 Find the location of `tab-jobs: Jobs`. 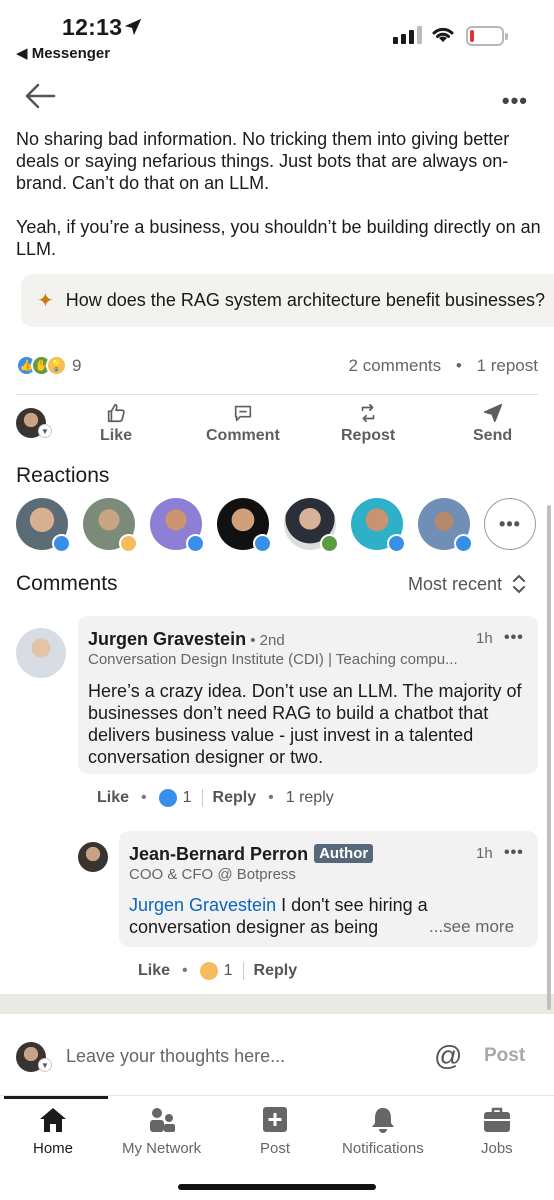

tab-jobs: Jobs is located at coordinates (497, 1131).